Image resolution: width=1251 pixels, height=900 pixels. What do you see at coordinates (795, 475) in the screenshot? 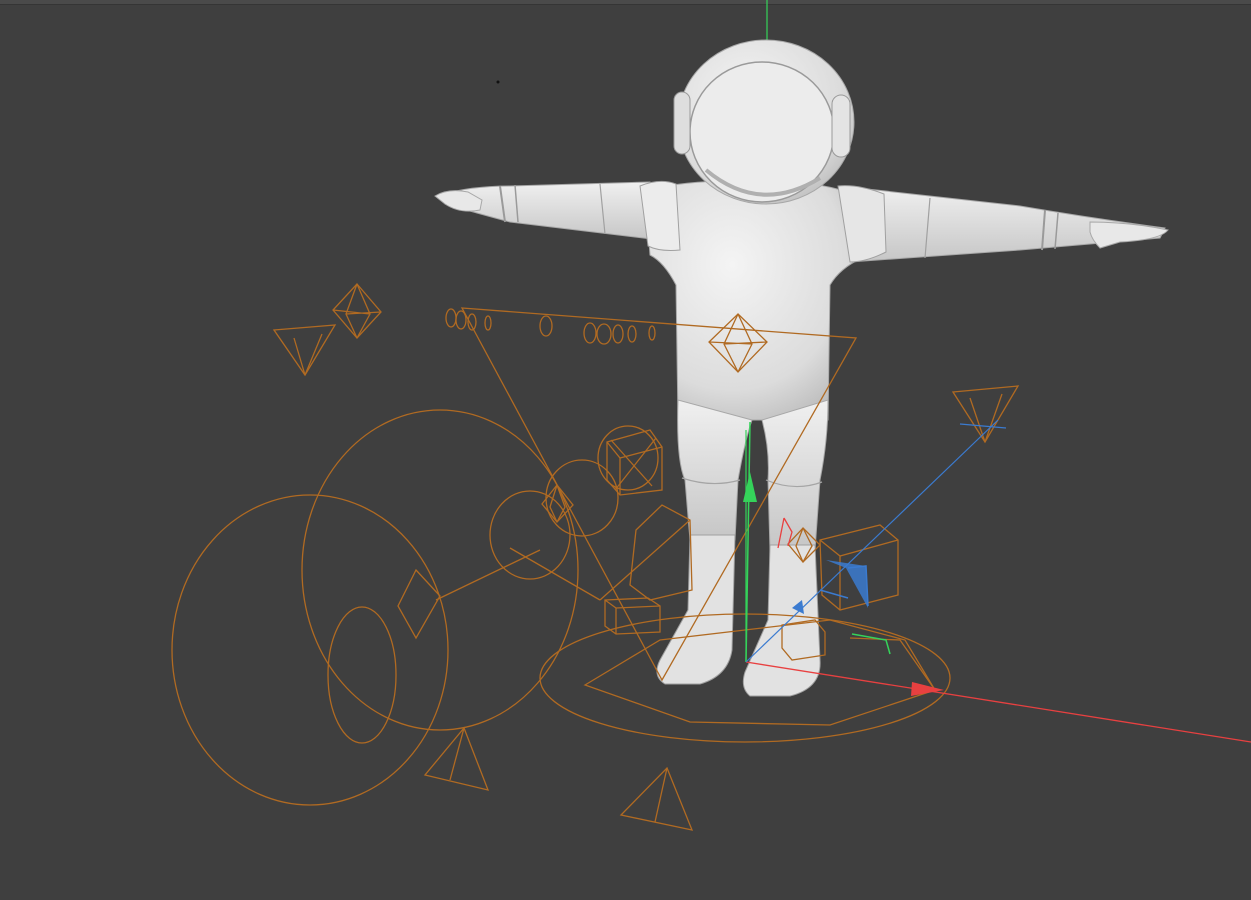
I see `right-leg` at bounding box center [795, 475].